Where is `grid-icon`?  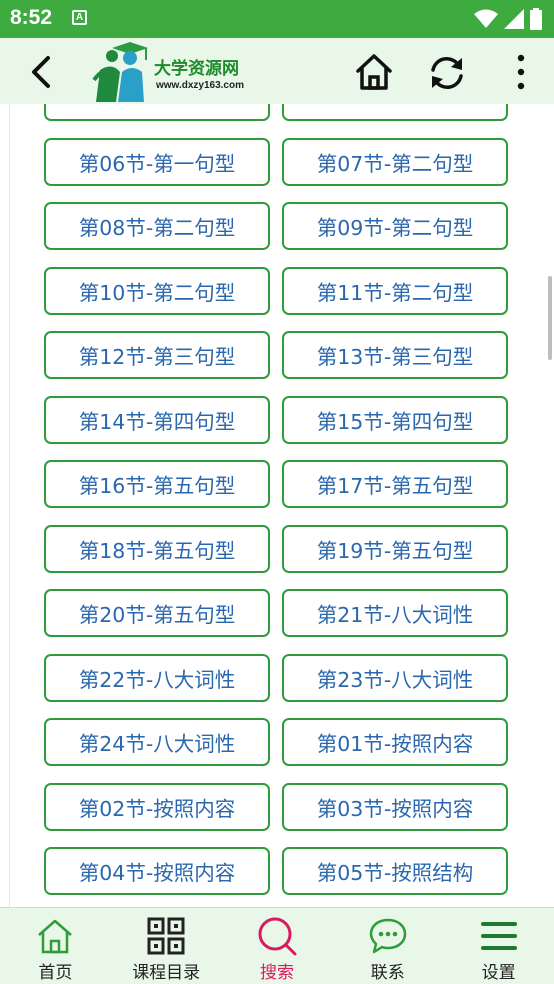
grid-icon is located at coordinates (166, 936).